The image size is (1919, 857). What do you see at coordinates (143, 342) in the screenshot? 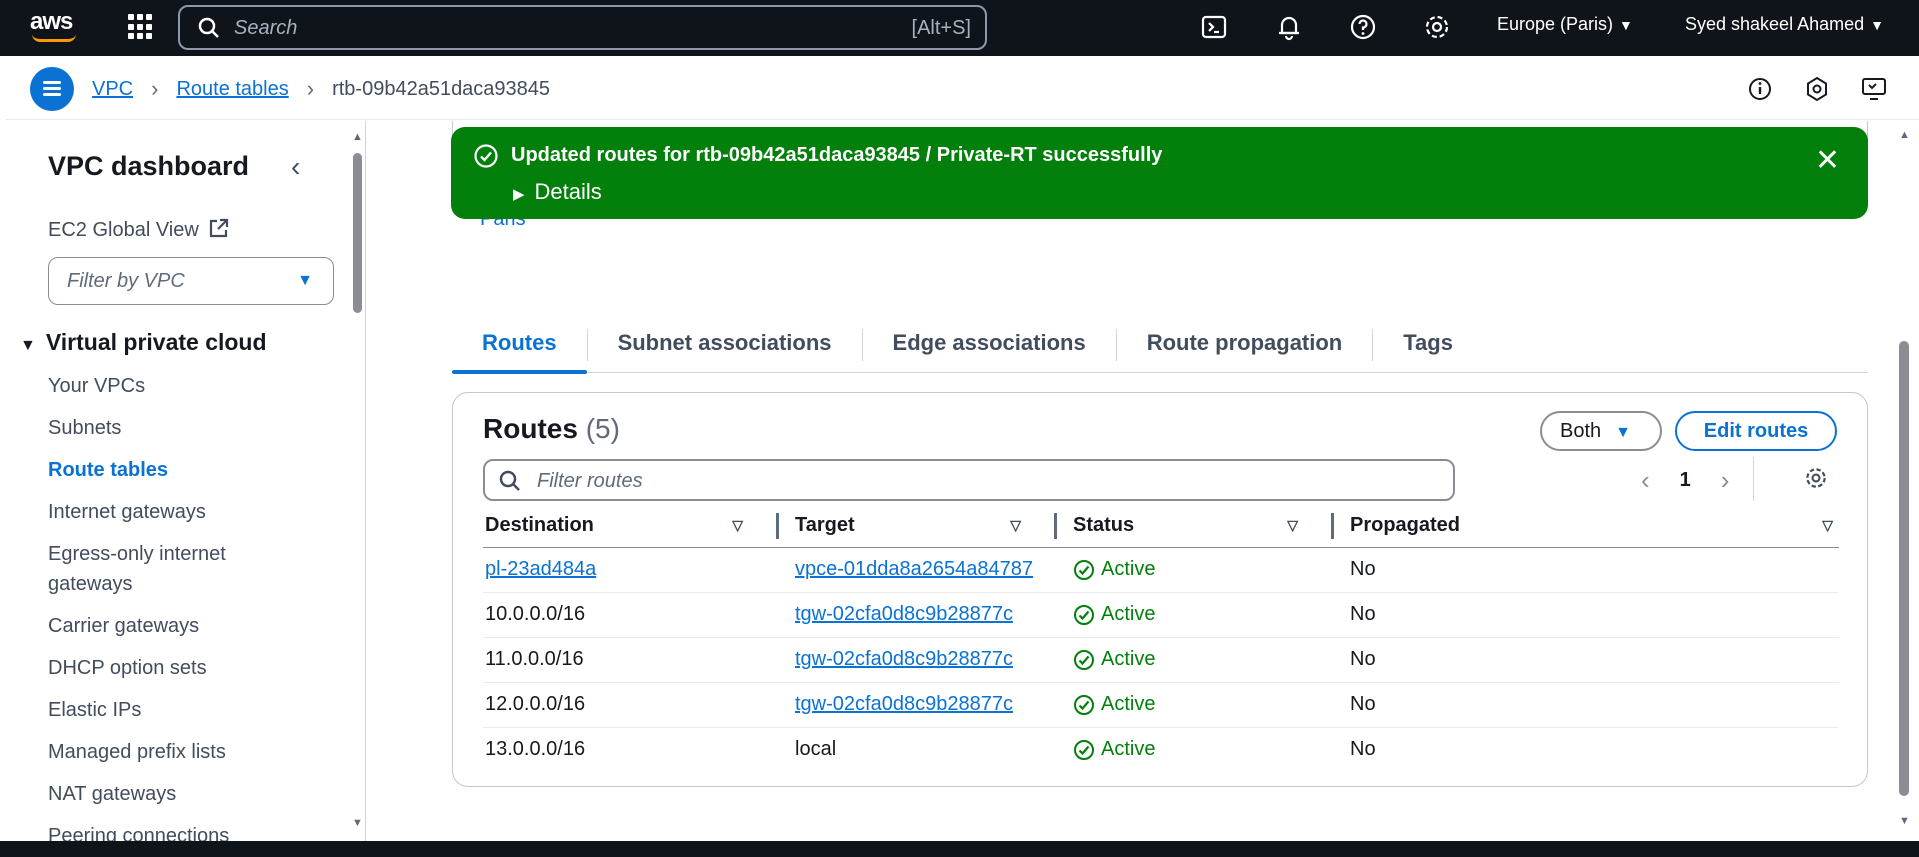
I see `sidebar-section-vpc: ▼ Virtual private cloud` at bounding box center [143, 342].